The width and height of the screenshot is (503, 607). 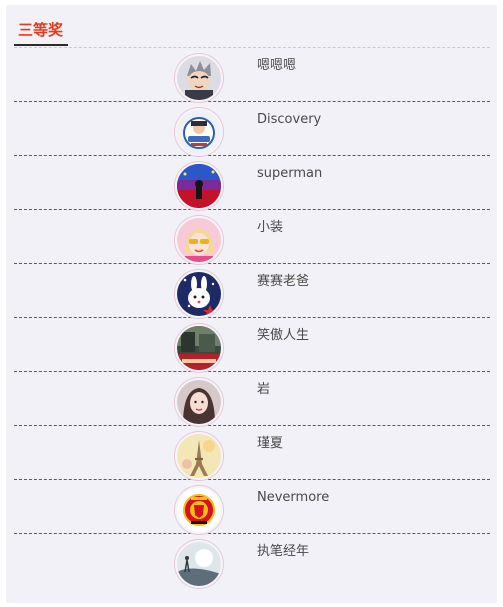 What do you see at coordinates (199, 510) in the screenshot?
I see `football-club-crest-avatar-icon` at bounding box center [199, 510].